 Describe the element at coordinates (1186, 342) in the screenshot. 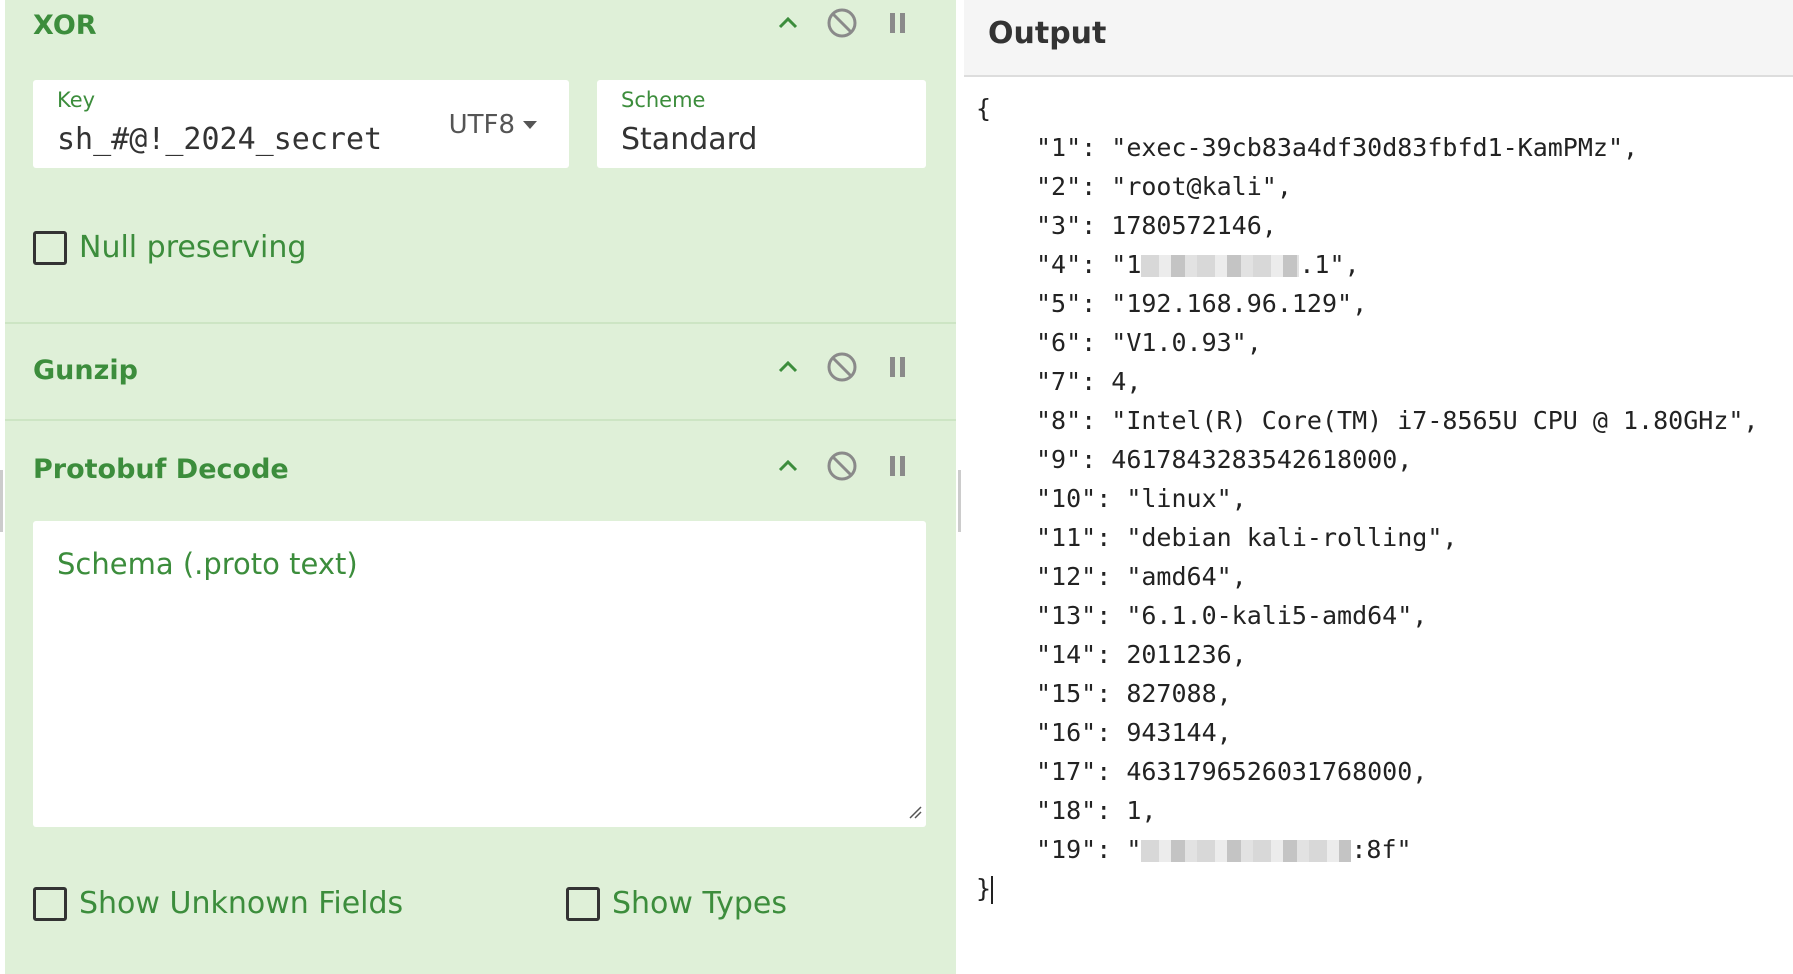

I see `output-value: "V1.0.93",` at that location.